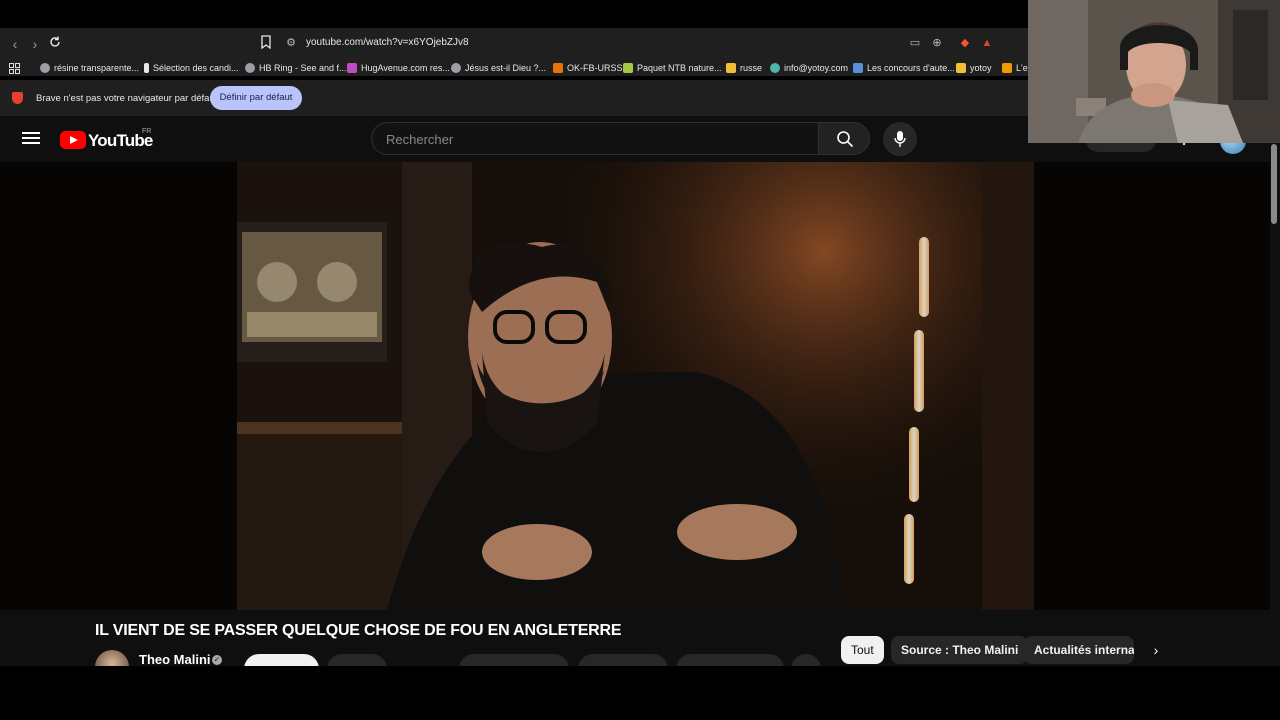 The height and width of the screenshot is (720, 1280). What do you see at coordinates (256, 98) in the screenshot?
I see `set-default-button: Définir par défaut` at bounding box center [256, 98].